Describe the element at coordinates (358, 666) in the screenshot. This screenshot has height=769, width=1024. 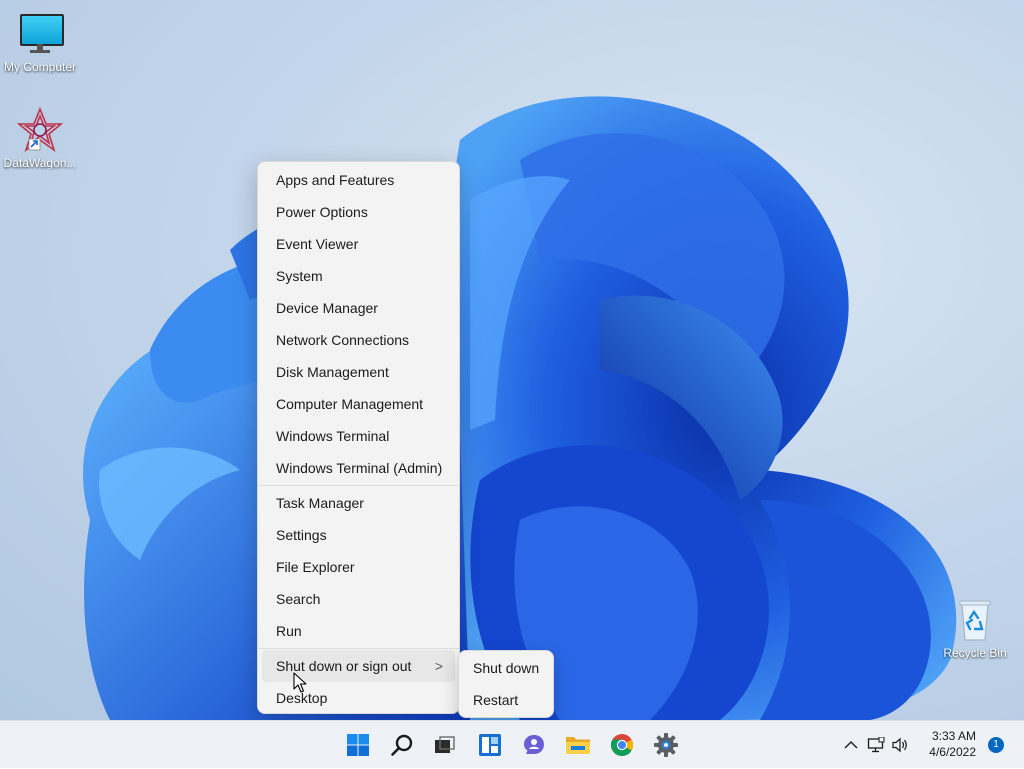
I see `menu-item-shut-down-or-sign-out: Shut down or sign out >` at that location.